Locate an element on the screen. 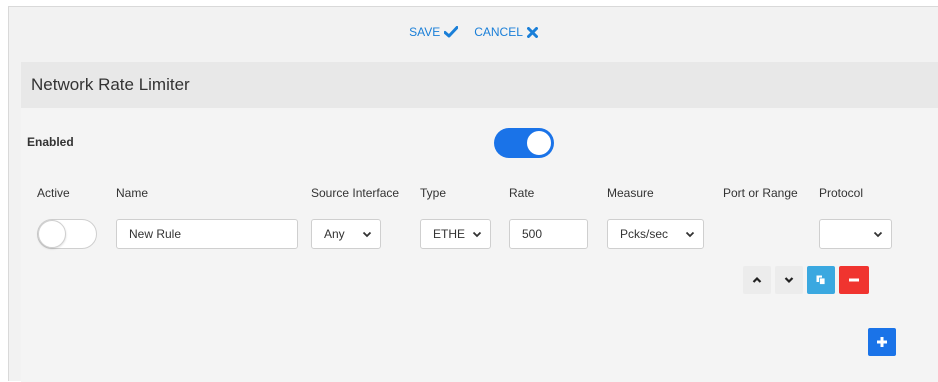 This screenshot has height=382, width=938. copy-rule-button is located at coordinates (821, 280).